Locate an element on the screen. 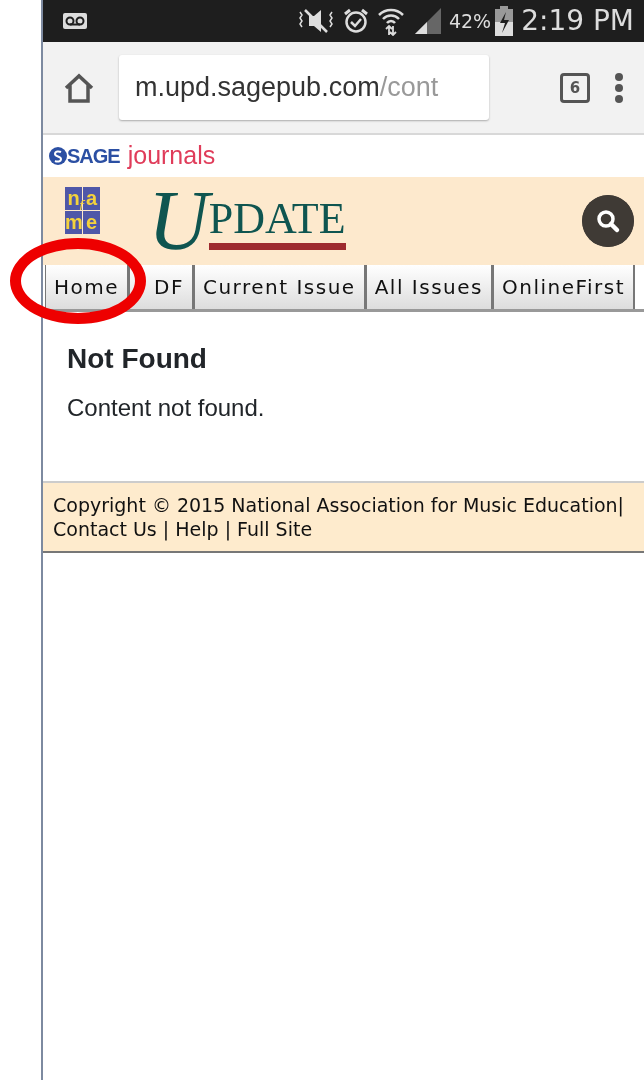 The width and height of the screenshot is (644, 1080). tab-count-button: 6 is located at coordinates (575, 87).